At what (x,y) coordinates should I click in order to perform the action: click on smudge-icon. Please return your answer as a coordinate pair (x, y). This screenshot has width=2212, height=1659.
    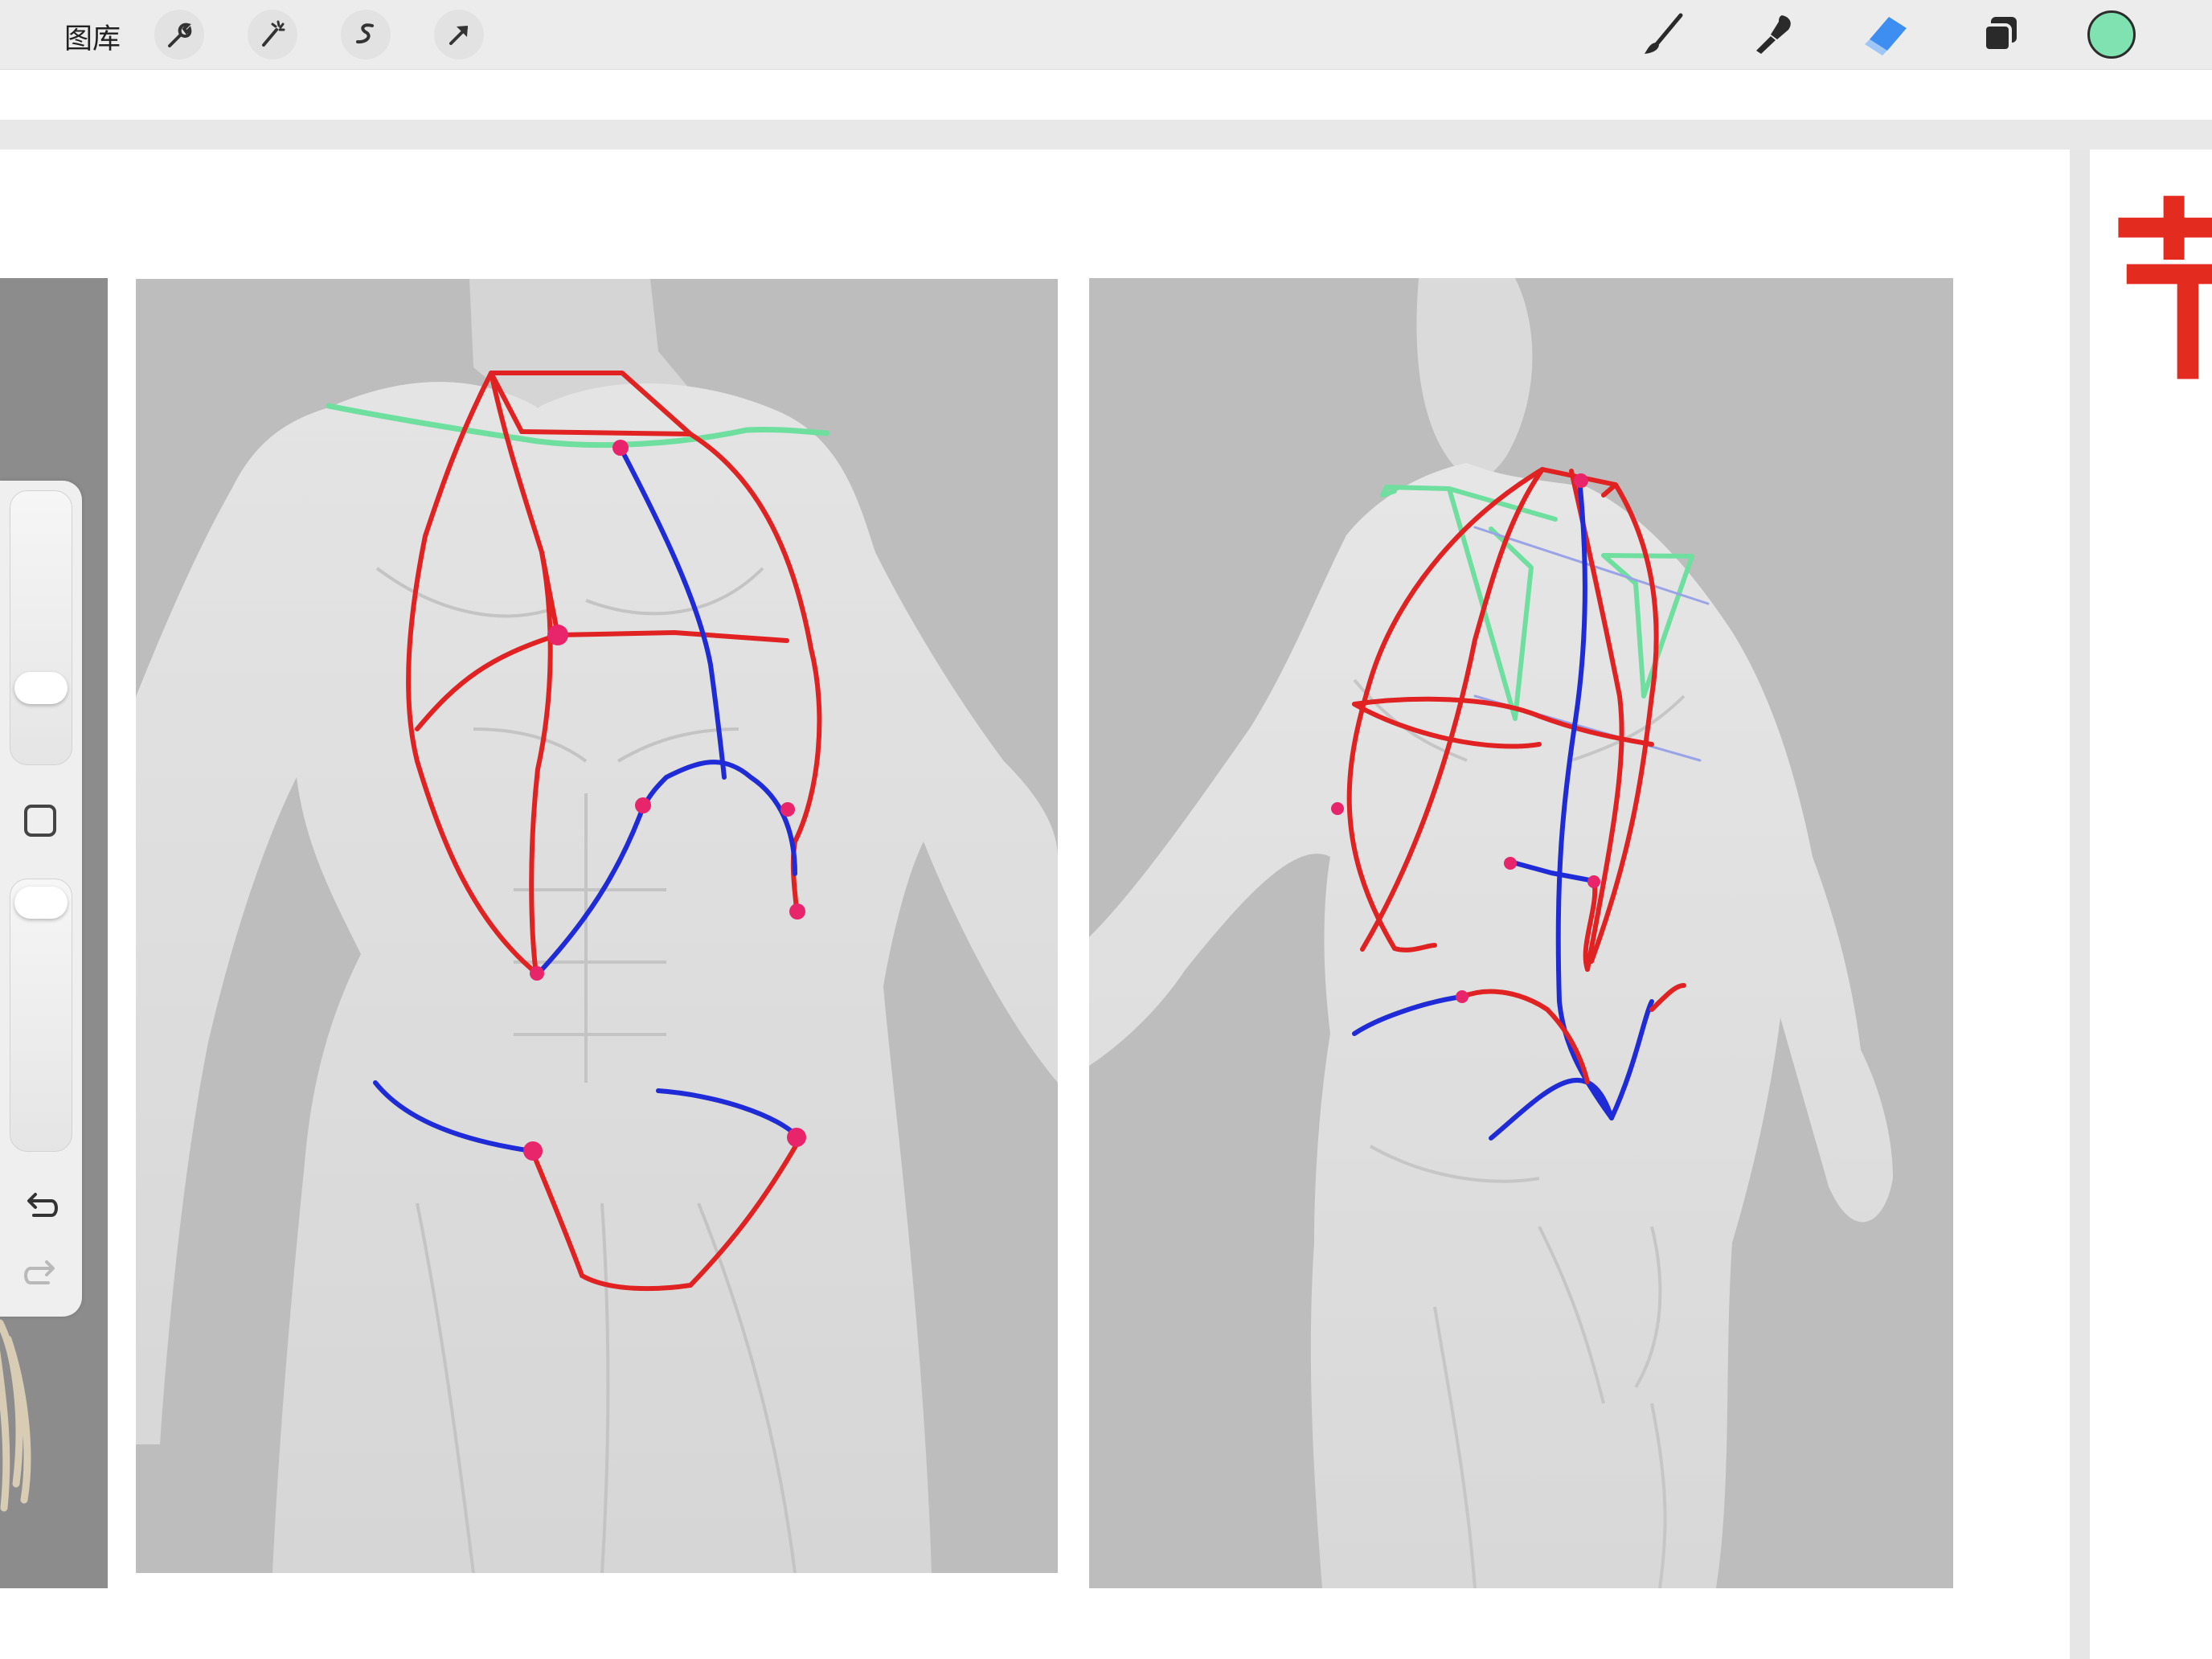
    Looking at the image, I should click on (1773, 34).